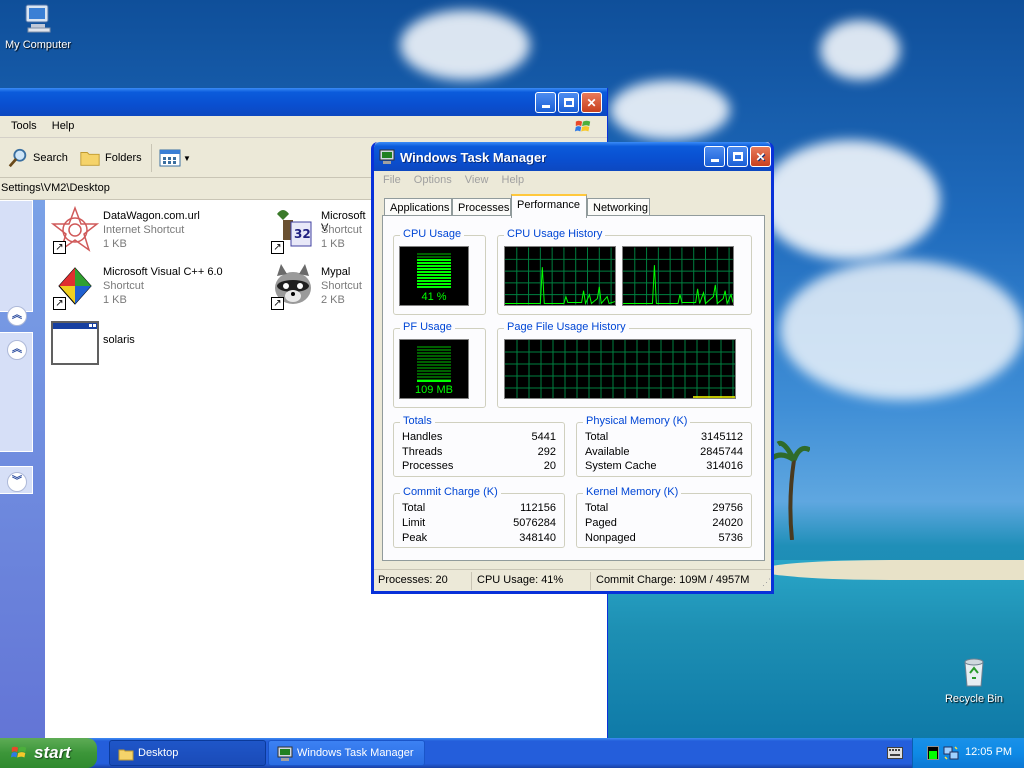  I want to click on row-value: 5441, so click(543, 437).